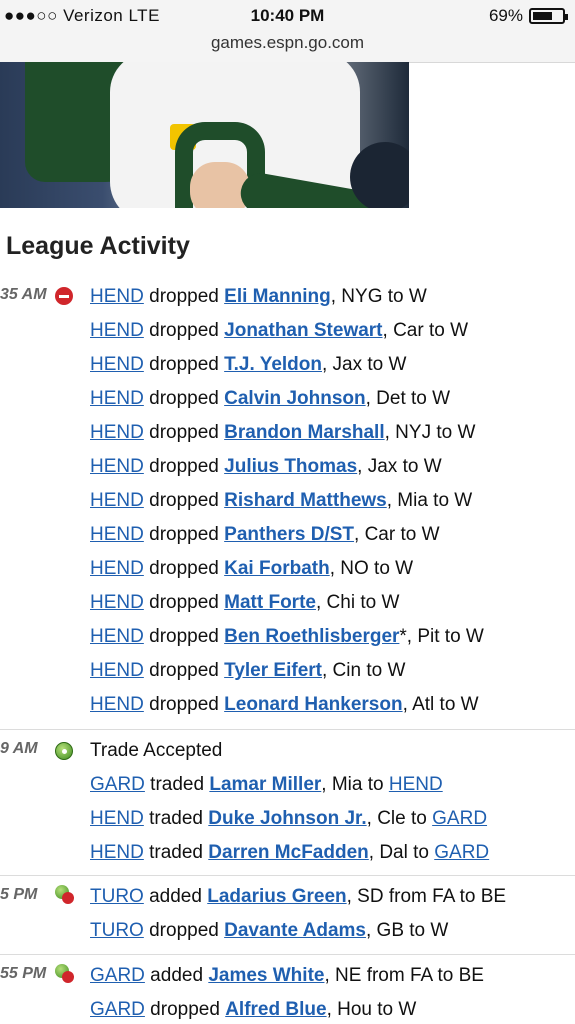 Image resolution: width=575 pixels, height=1024 pixels. What do you see at coordinates (371, 1009) in the screenshot?
I see `activity-detail: , Hou to W` at bounding box center [371, 1009].